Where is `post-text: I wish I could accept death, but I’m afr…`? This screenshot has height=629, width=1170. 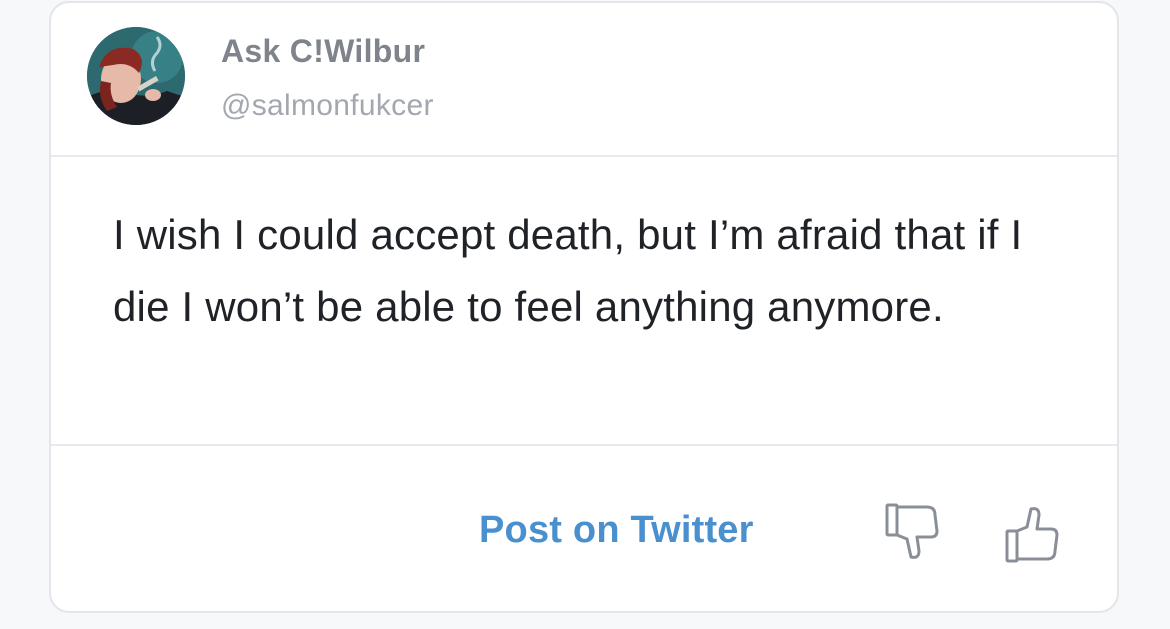 post-text: I wish I could accept death, but I’m afr… is located at coordinates (568, 270).